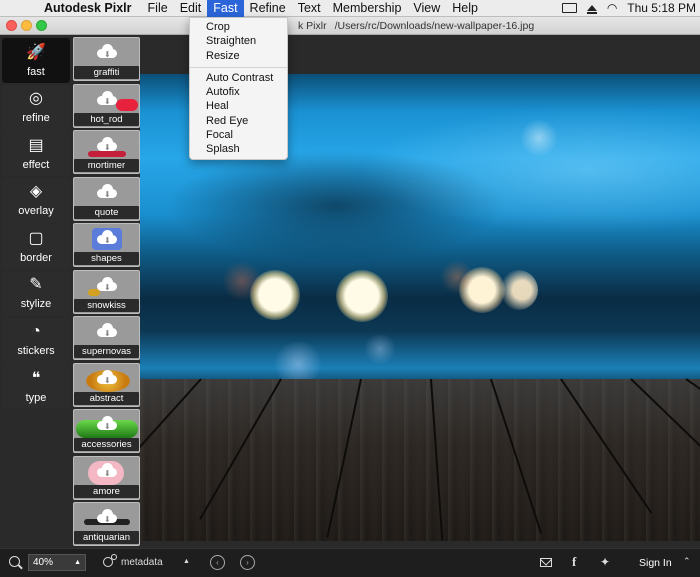 The width and height of the screenshot is (700, 577). Describe the element at coordinates (268, 8) in the screenshot. I see `menu-refine: Refine` at that location.